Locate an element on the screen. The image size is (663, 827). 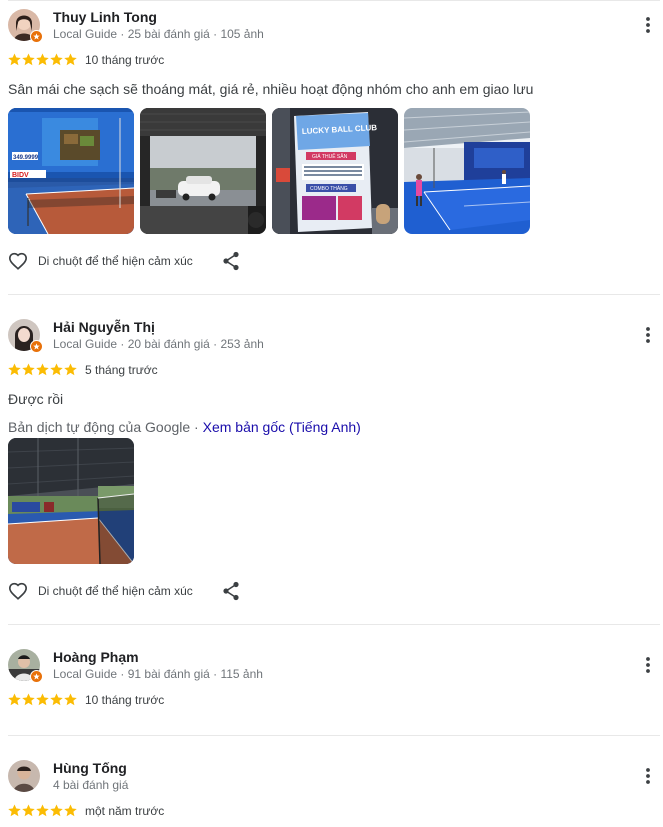
review-photos is located at coordinates (71, 501).